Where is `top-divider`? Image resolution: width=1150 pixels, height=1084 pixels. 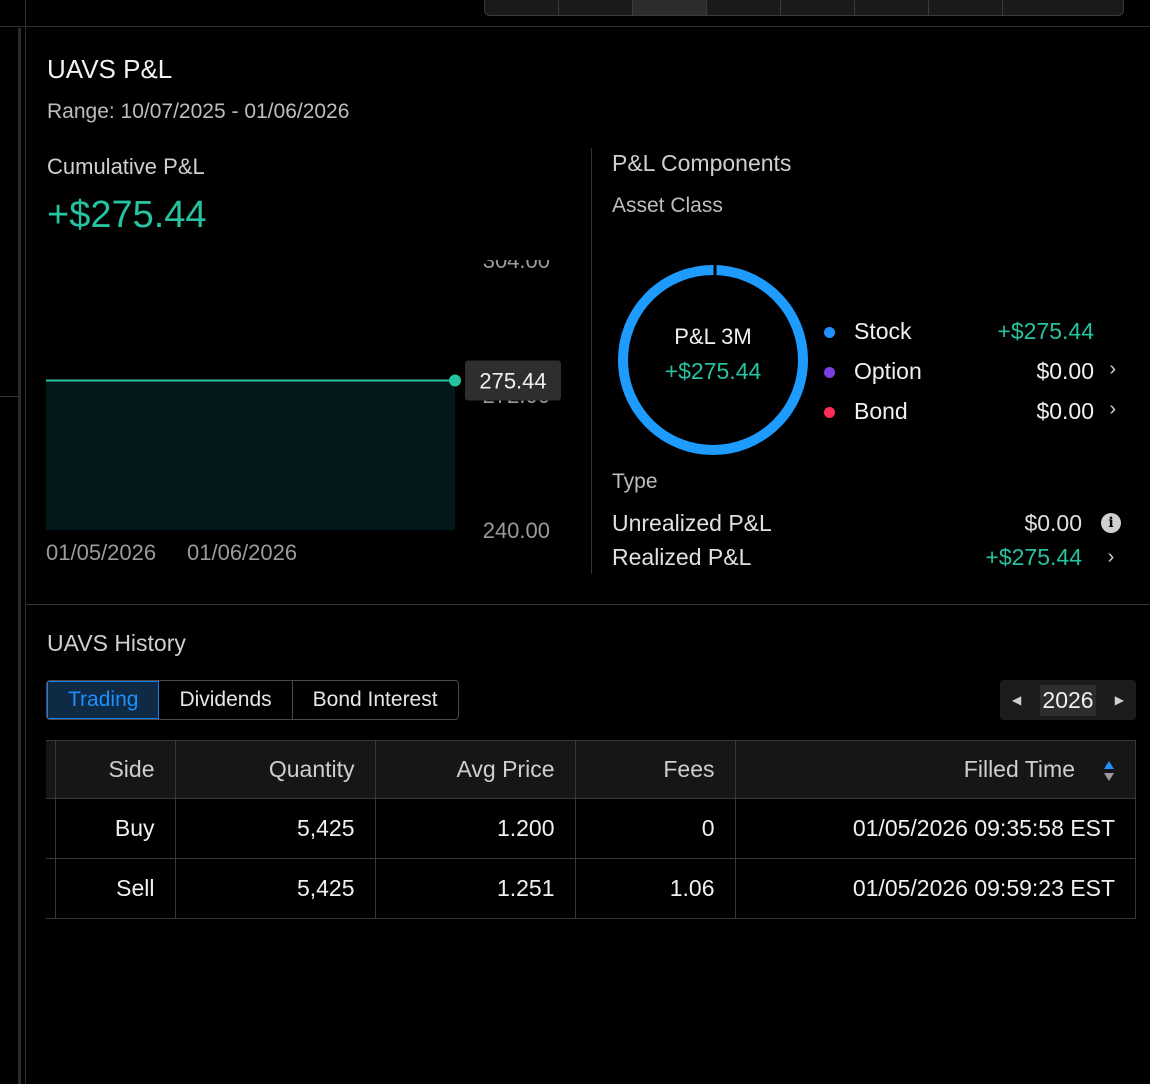
top-divider is located at coordinates (575, 26).